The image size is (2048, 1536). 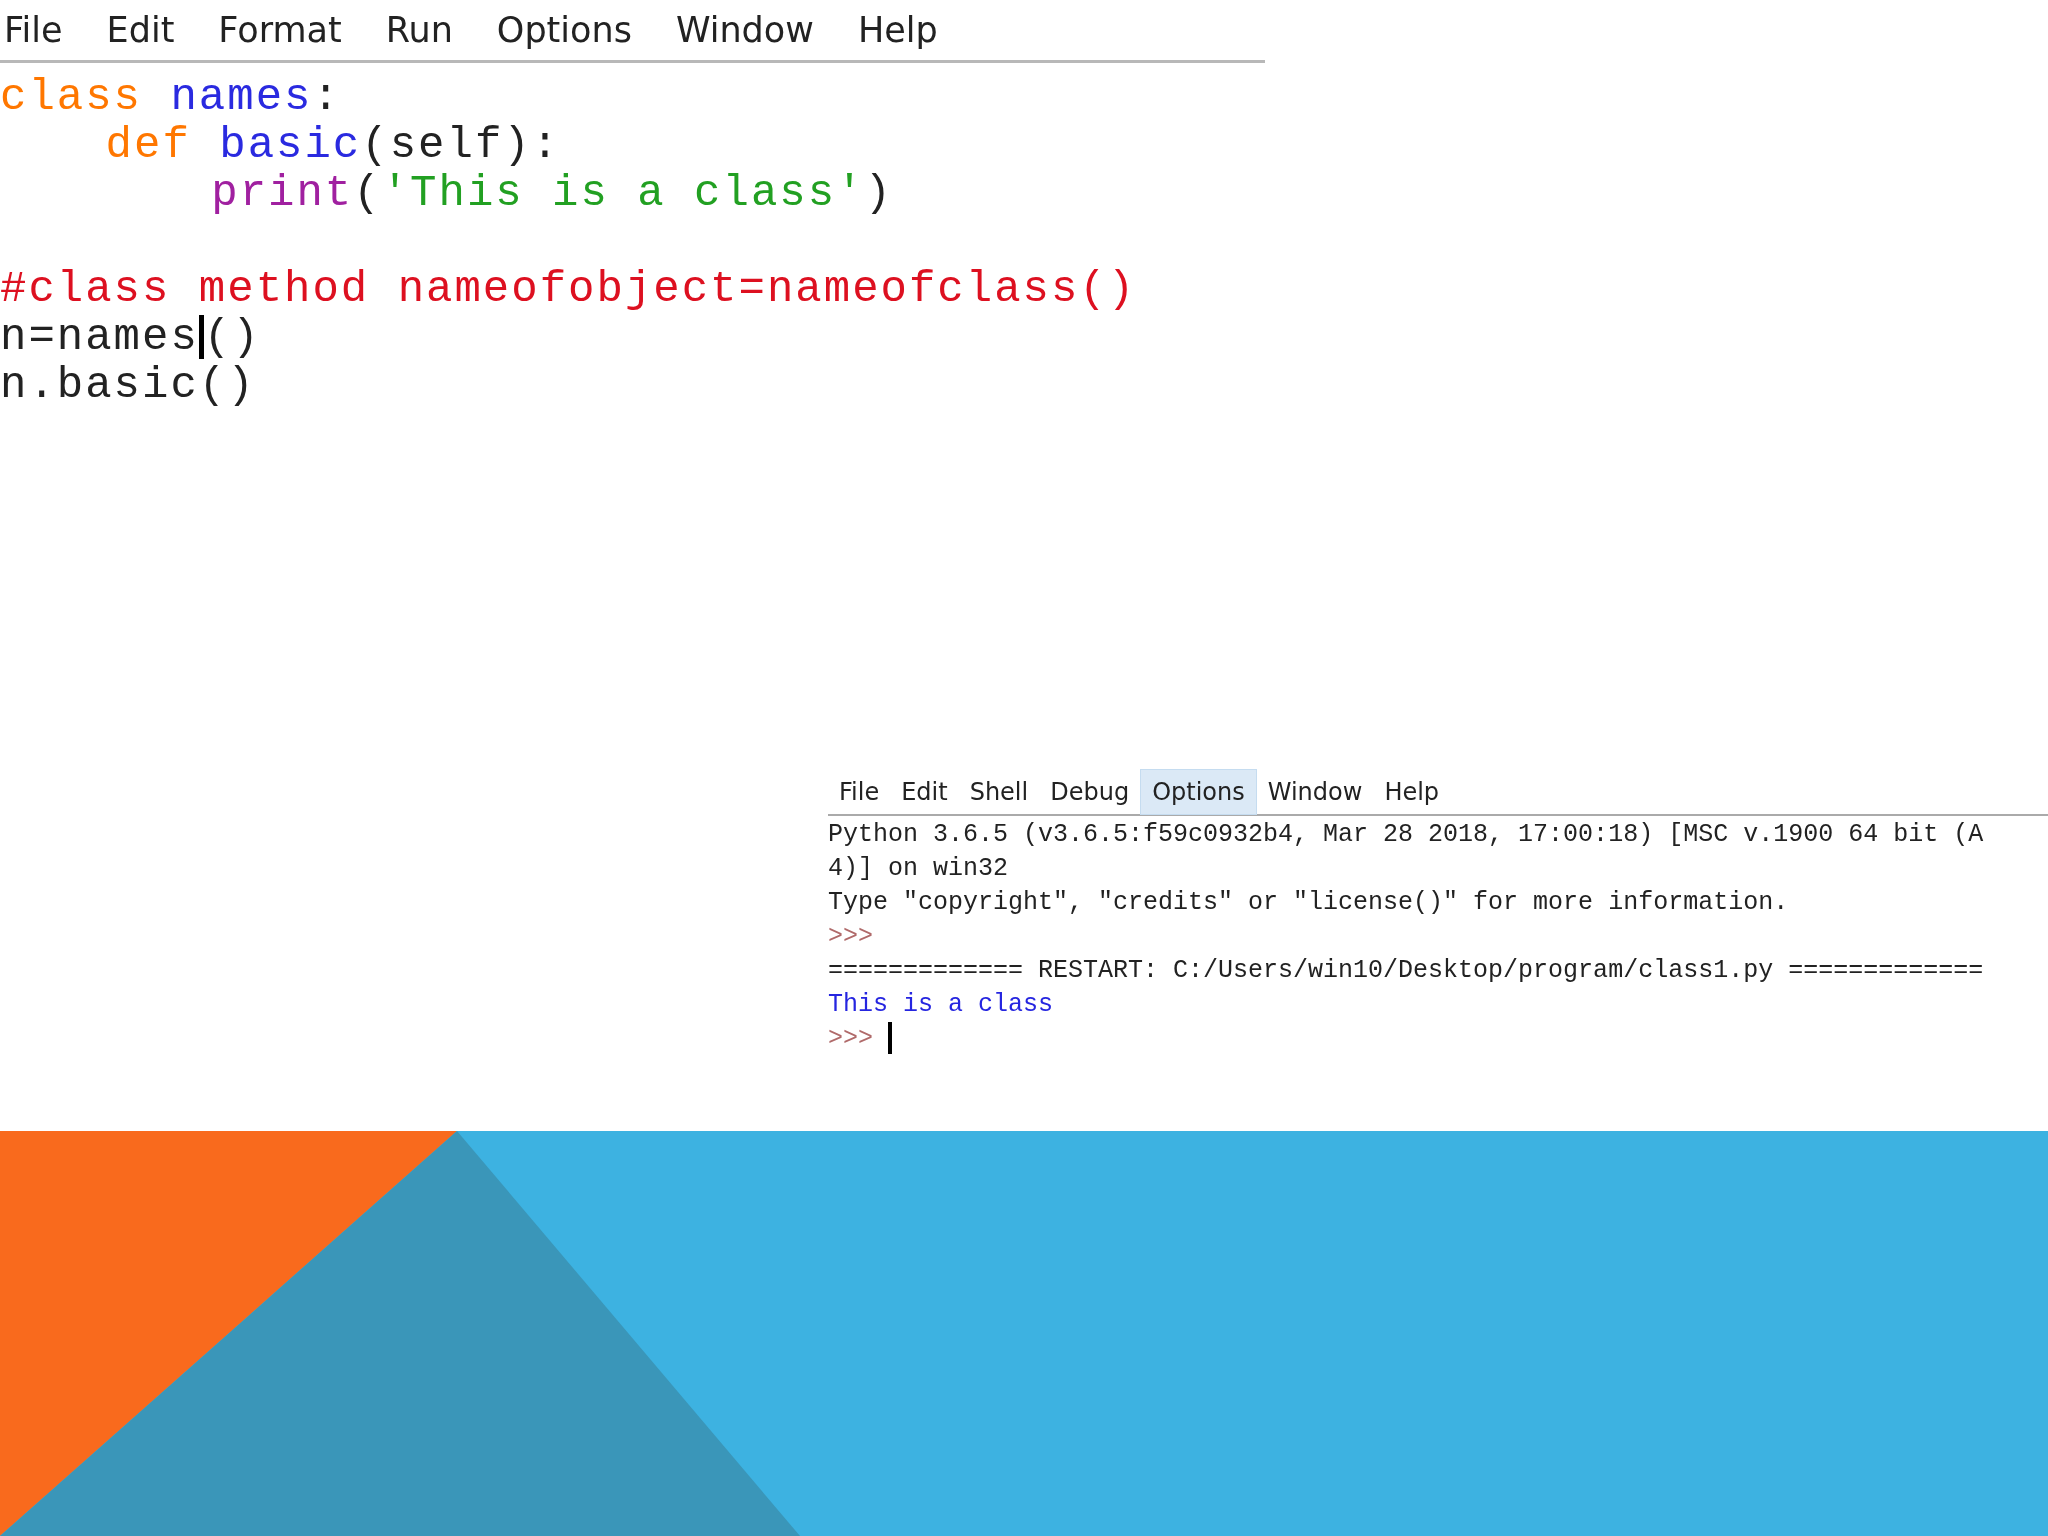 What do you see at coordinates (290, 145) in the screenshot?
I see `name-text: basic` at bounding box center [290, 145].